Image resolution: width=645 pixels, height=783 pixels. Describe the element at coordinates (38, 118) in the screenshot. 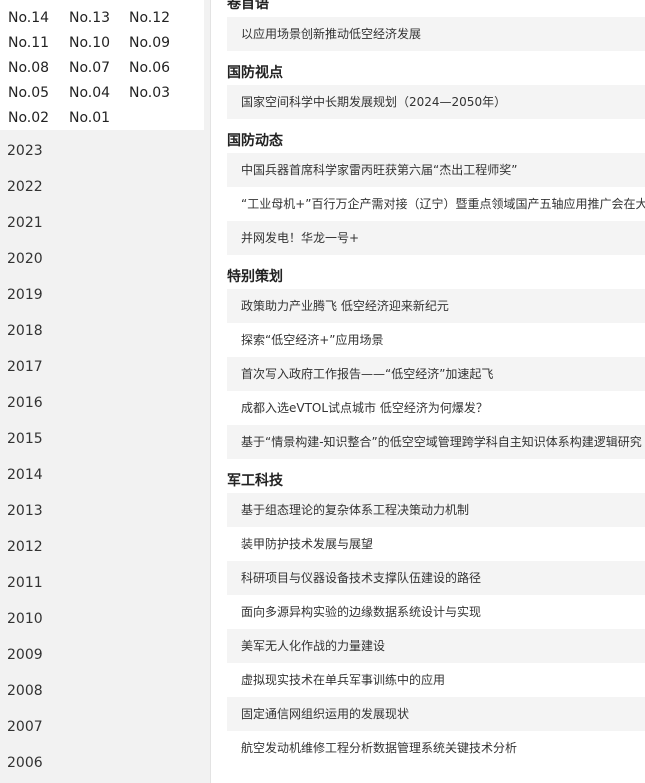

I see `issue-link: No.02` at that location.